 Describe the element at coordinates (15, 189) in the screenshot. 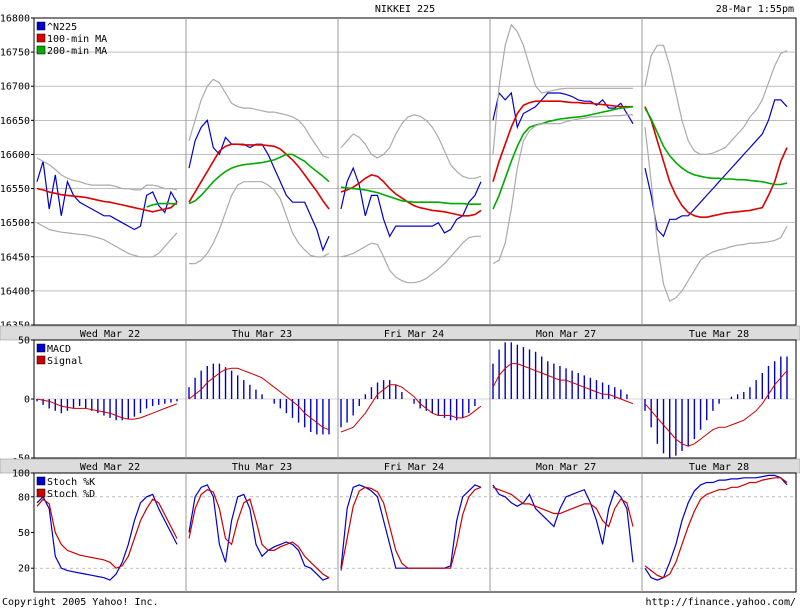

I see `y-tick-label: 16550` at that location.